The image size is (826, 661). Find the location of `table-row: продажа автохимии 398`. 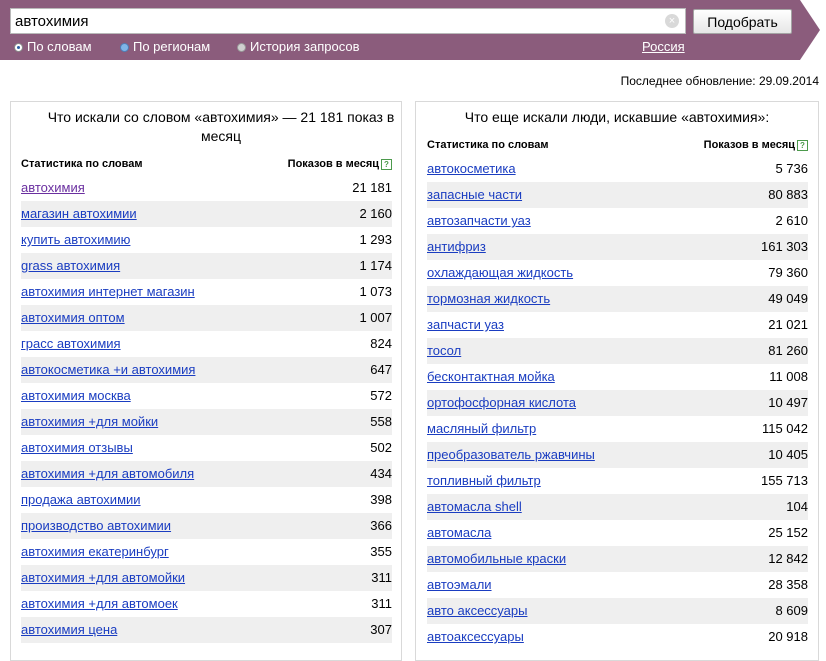

table-row: продажа автохимии 398 is located at coordinates (206, 500).